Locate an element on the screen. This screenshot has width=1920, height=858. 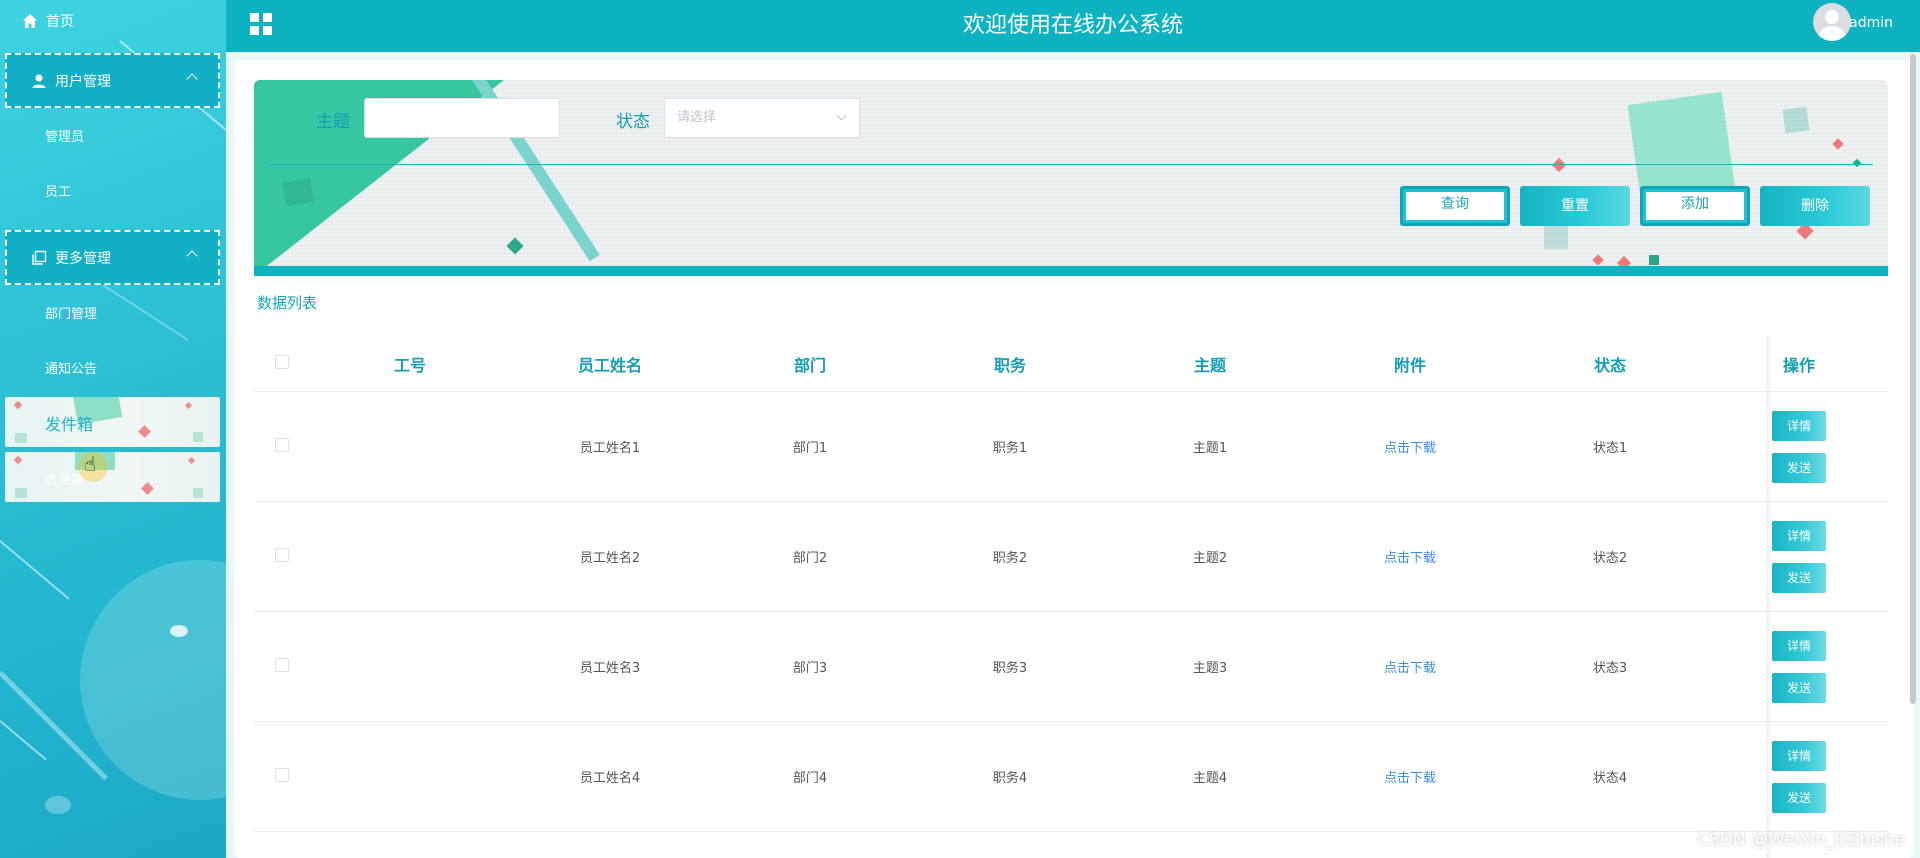
cell-name: 员工姓名2 is located at coordinates (610, 558).